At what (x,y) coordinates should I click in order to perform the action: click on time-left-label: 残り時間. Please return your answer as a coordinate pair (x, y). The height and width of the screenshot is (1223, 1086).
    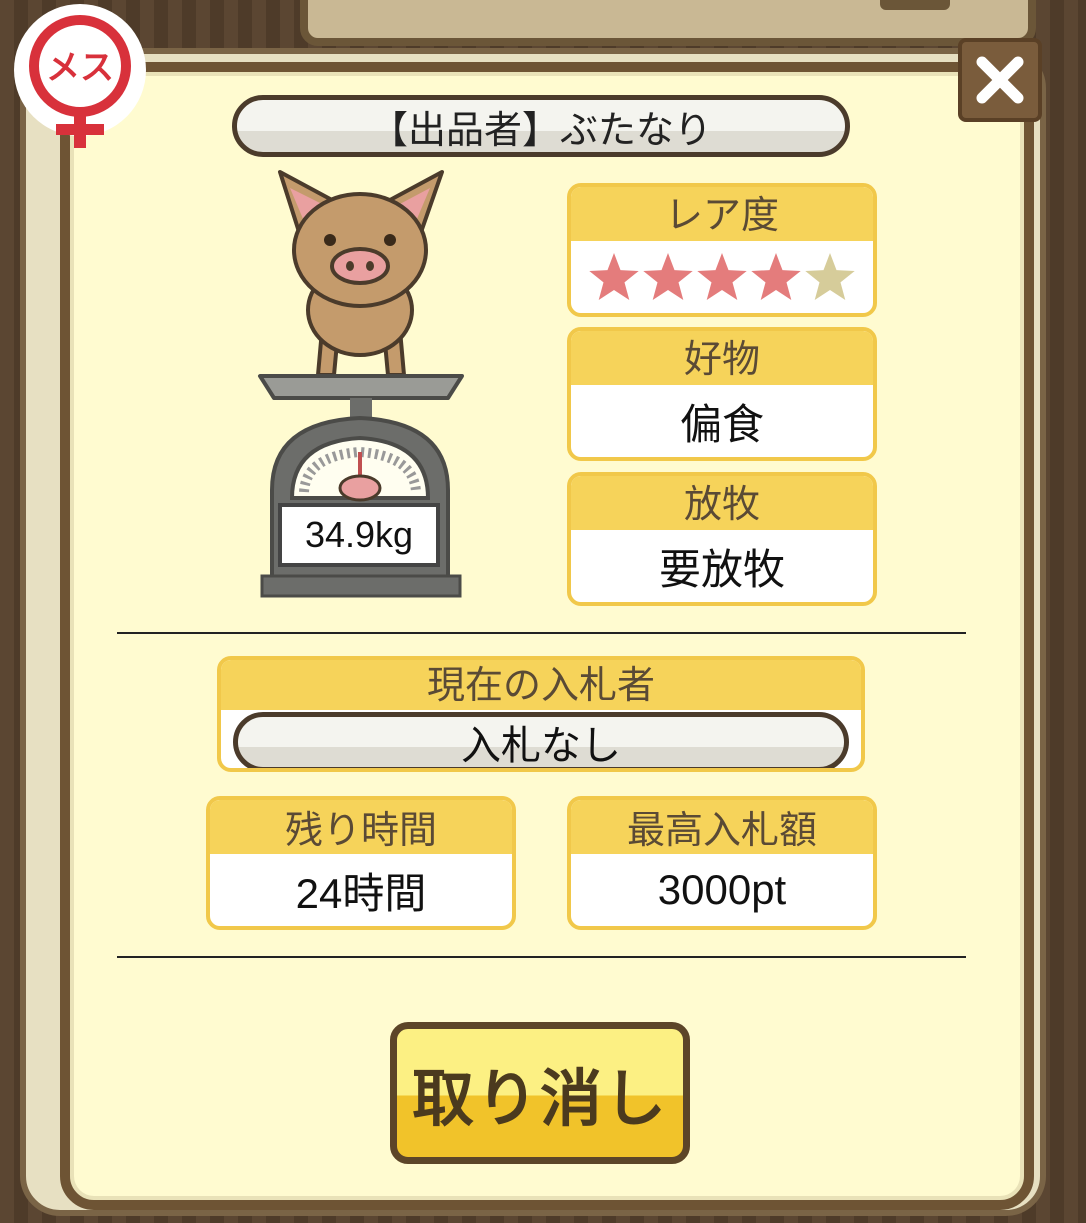
    Looking at the image, I should click on (361, 827).